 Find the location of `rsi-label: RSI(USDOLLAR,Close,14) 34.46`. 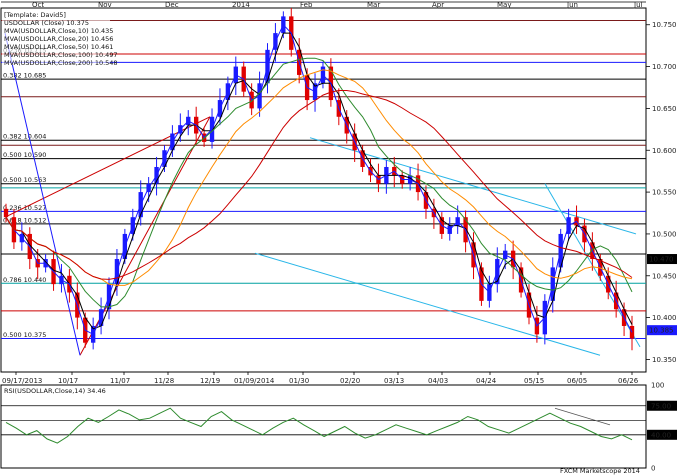

rsi-label: RSI(USDOLLAR,Close,14) 34.46 is located at coordinates (55, 391).